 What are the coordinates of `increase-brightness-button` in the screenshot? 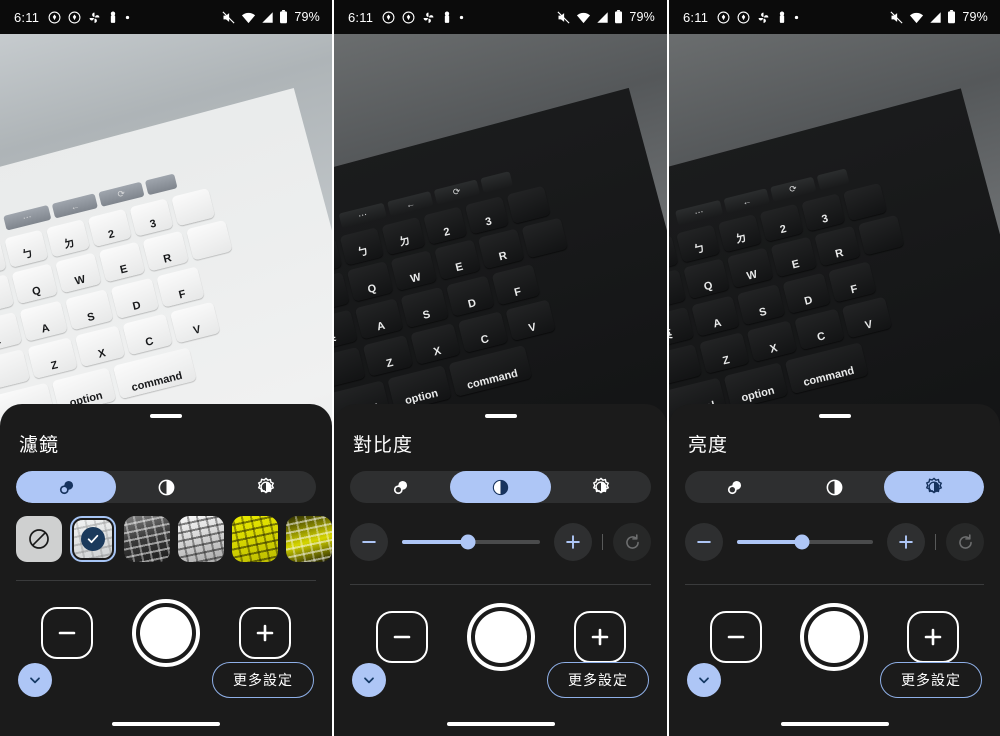 It's located at (906, 542).